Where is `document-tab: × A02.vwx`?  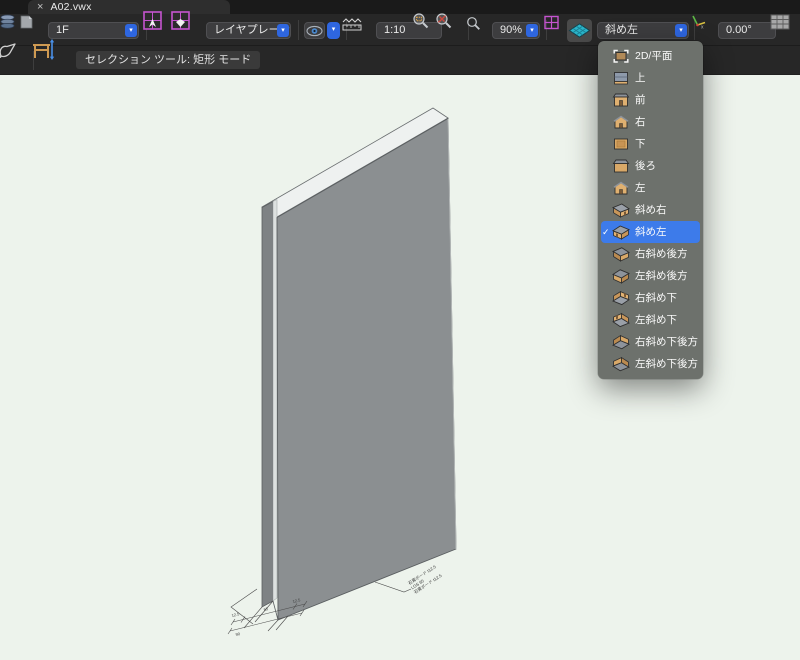 document-tab: × A02.vwx is located at coordinates (129, 7).